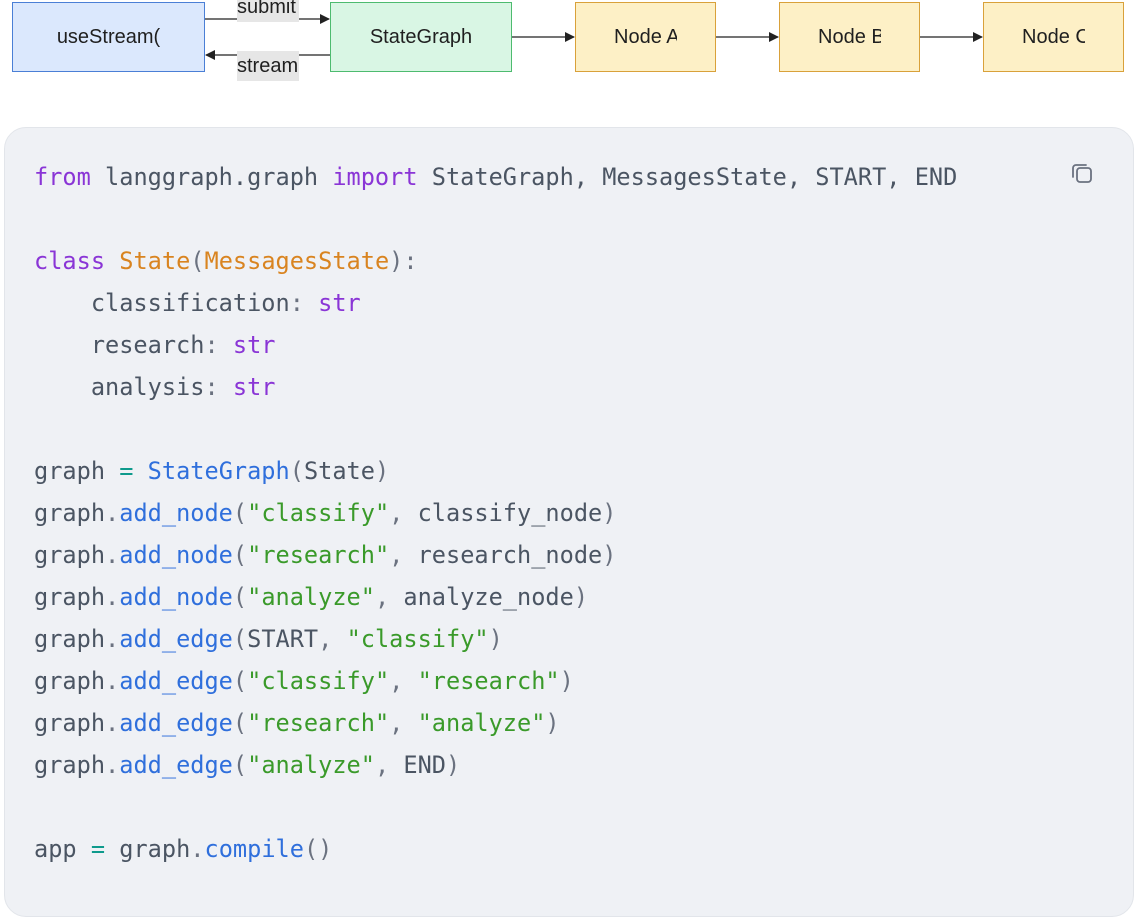 This screenshot has height=917, width=1142. I want to click on node-b: Node B, so click(849, 37).